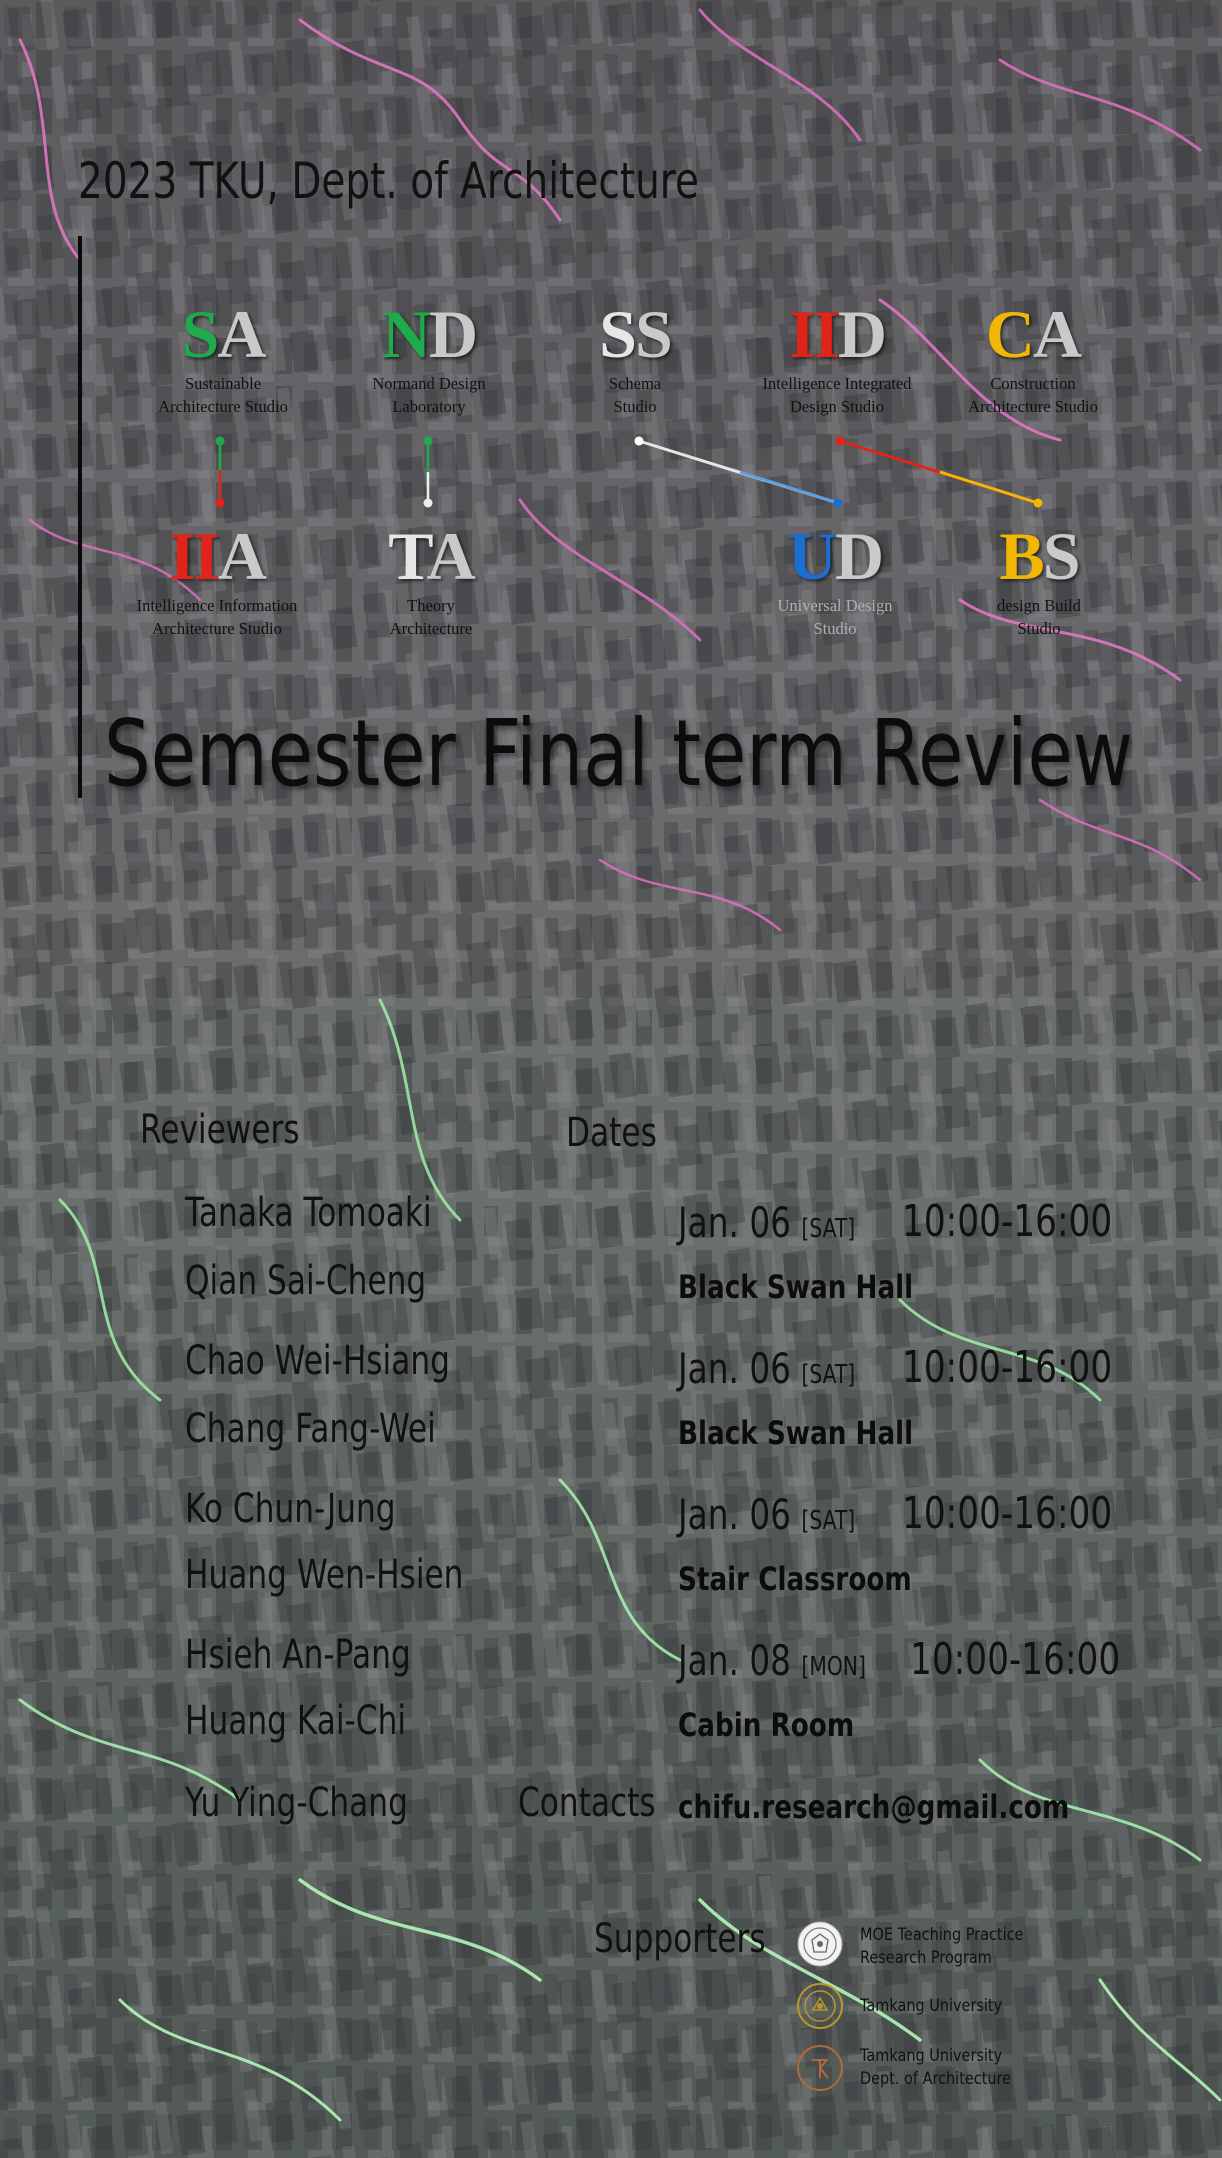  What do you see at coordinates (931, 2006) in the screenshot?
I see `supporter-name: Tamkang University` at bounding box center [931, 2006].